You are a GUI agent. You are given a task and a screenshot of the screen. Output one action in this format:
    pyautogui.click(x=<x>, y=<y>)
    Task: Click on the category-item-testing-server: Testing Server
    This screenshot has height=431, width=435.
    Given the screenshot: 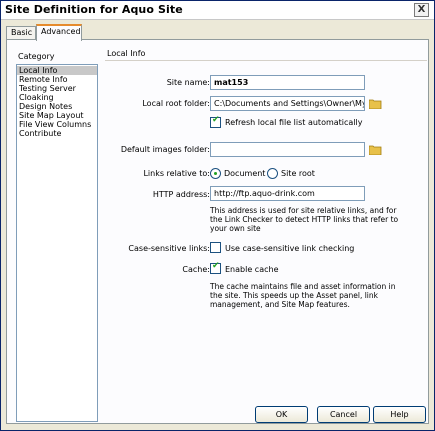 What is the action you would take?
    pyautogui.click(x=57, y=88)
    